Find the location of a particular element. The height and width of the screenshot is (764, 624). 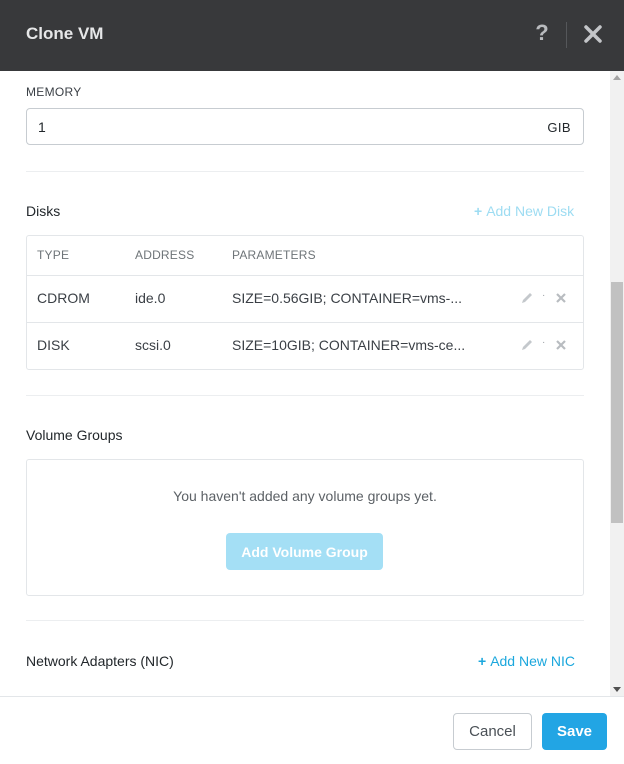

add-new-nic-link: + Add New NIC is located at coordinates (526, 661).